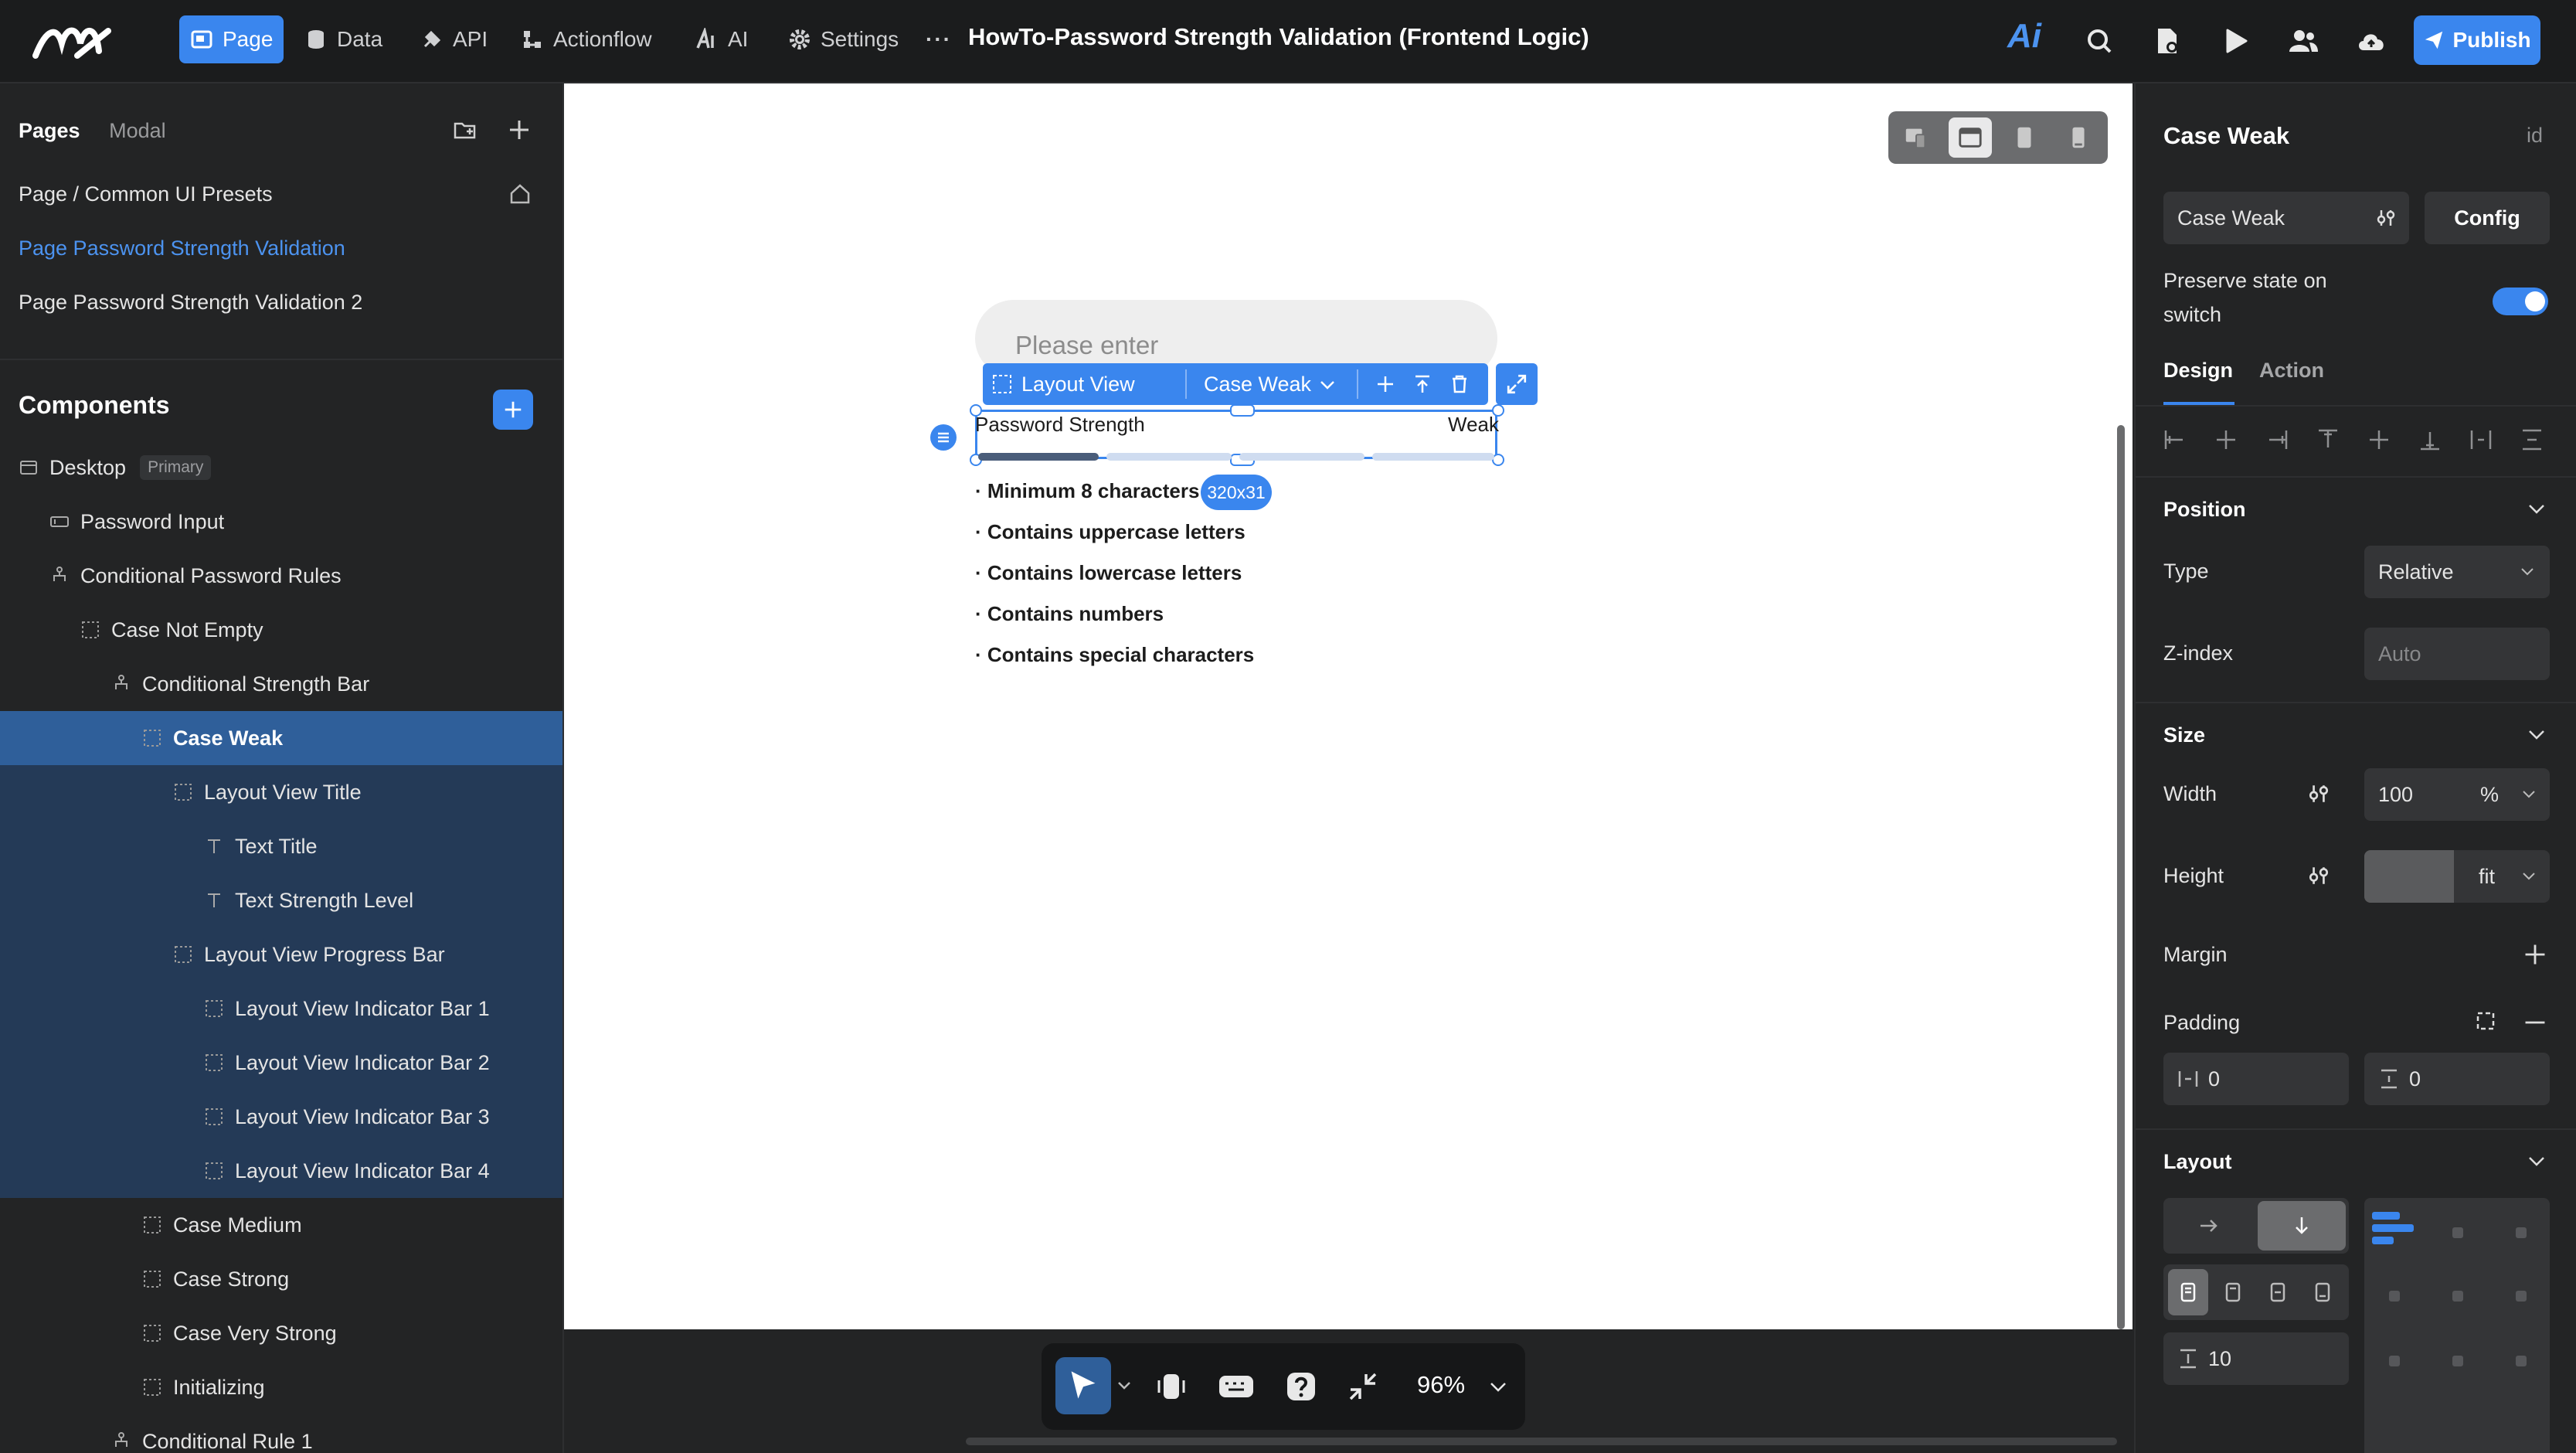  Describe the element at coordinates (2256, 1079) in the screenshot. I see `padding-horizontal-input: 0` at that location.